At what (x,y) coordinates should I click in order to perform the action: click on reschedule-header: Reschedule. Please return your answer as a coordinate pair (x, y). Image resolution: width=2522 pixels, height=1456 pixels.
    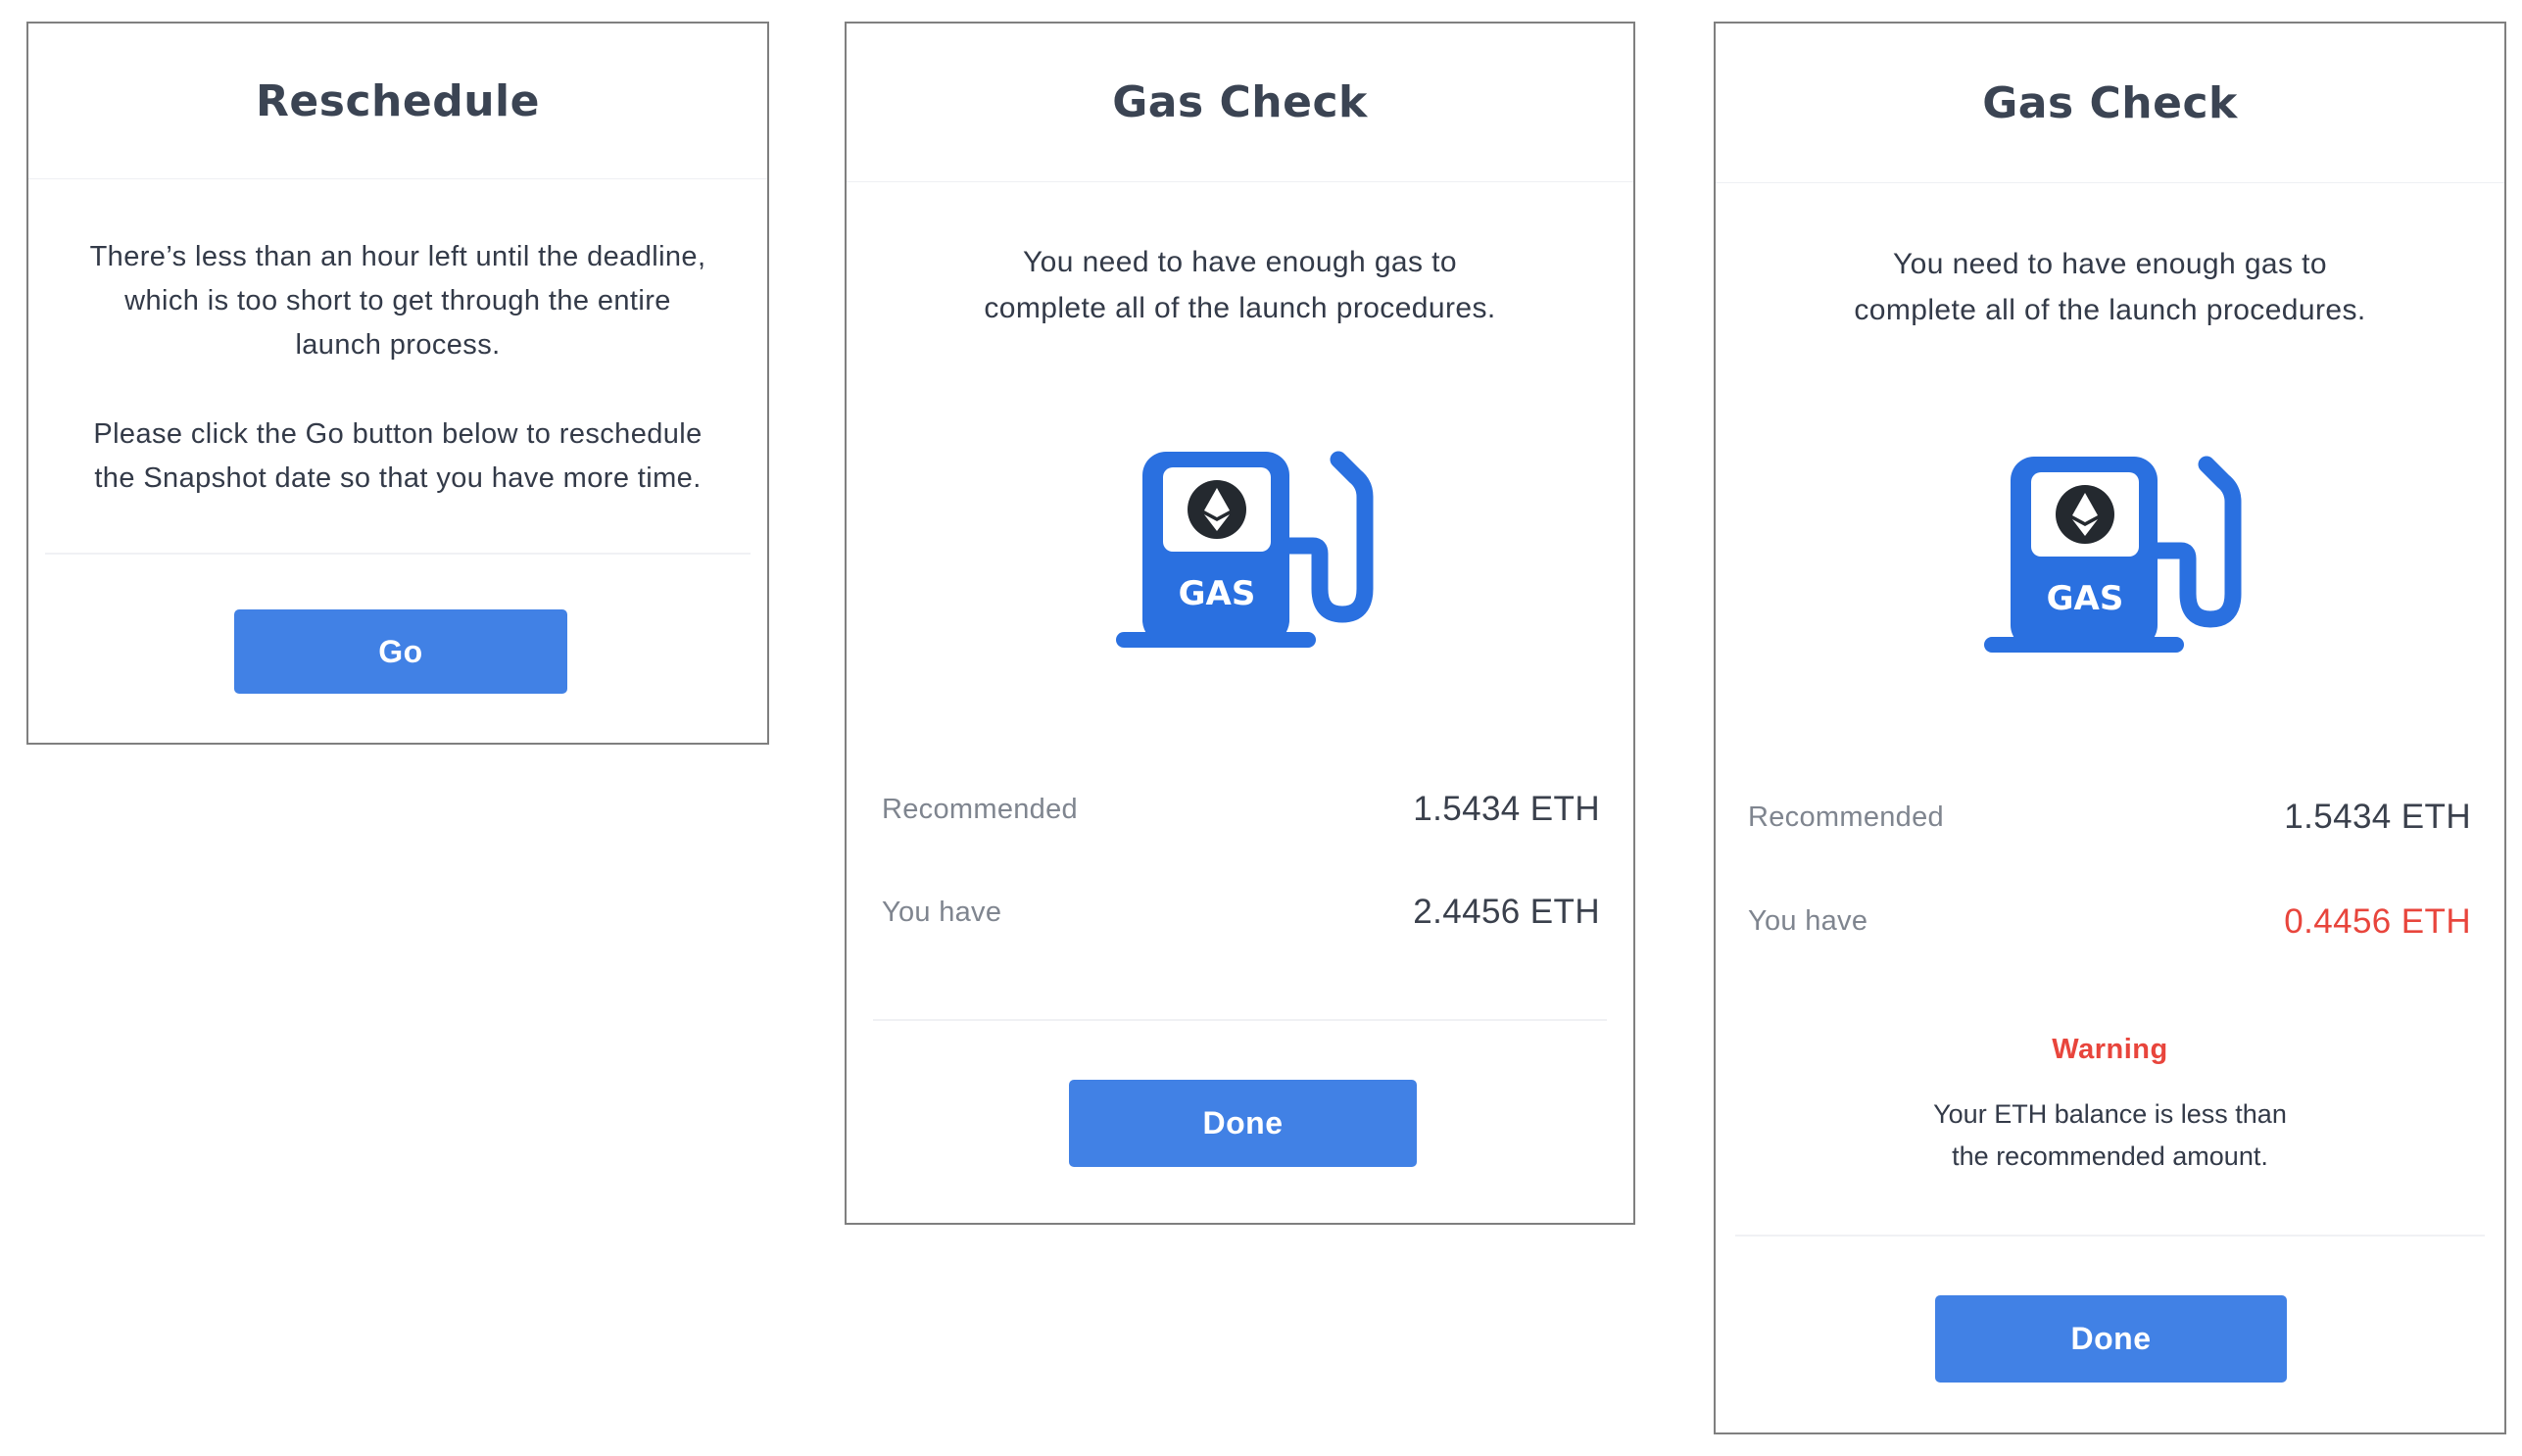
    Looking at the image, I should click on (397, 101).